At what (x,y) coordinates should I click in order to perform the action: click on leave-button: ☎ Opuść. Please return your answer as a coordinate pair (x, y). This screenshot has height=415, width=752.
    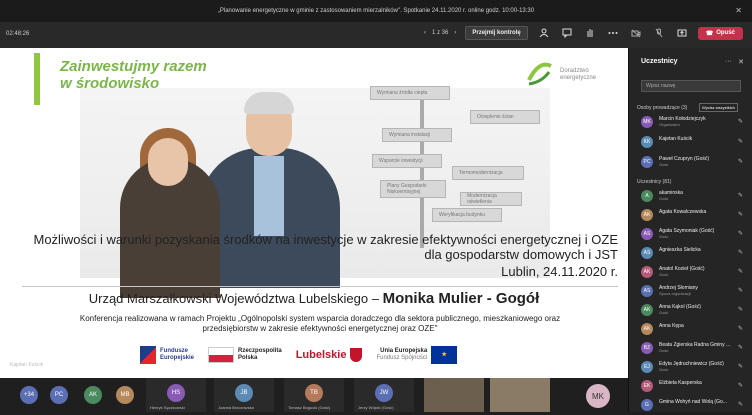
    Looking at the image, I should click on (720, 33).